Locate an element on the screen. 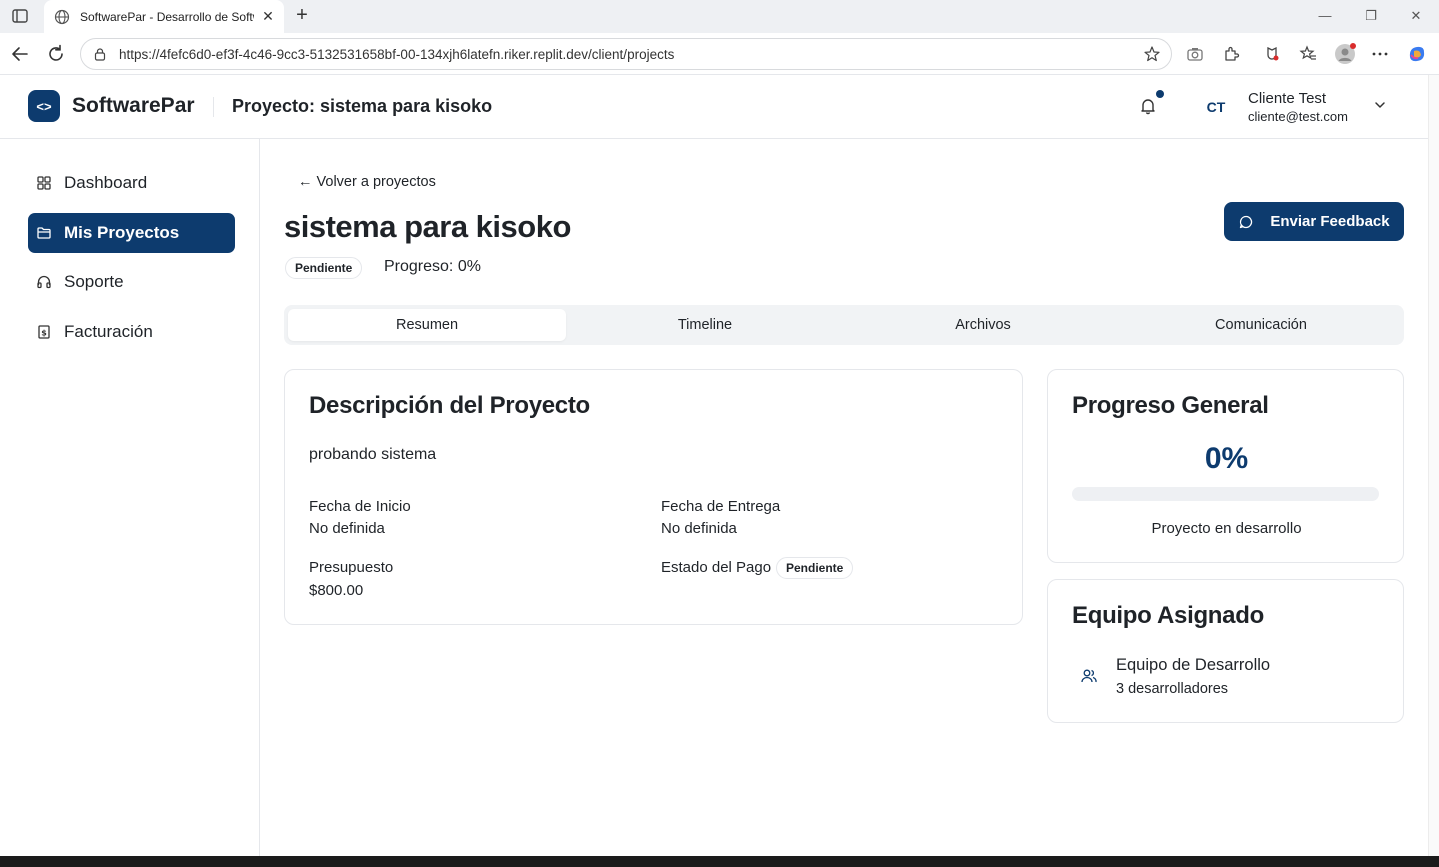  status-badge: Pendiente is located at coordinates (324, 268).